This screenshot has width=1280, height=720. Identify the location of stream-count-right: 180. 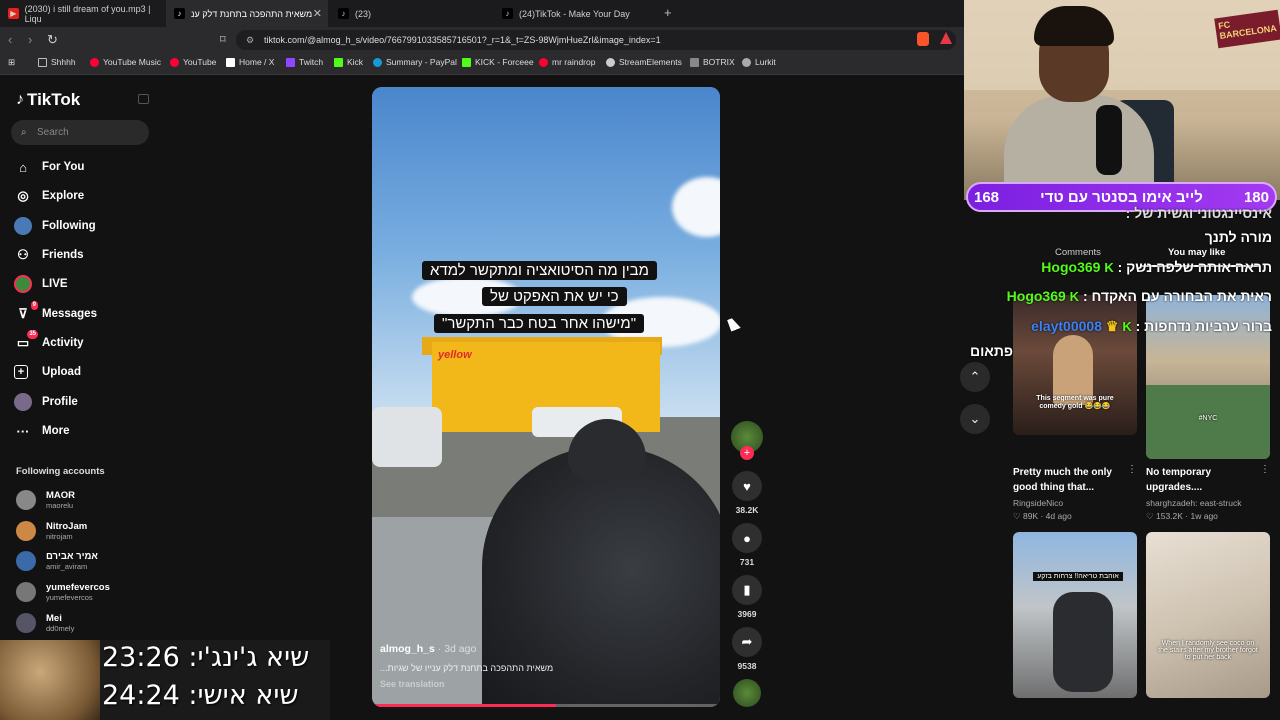
(1256, 197).